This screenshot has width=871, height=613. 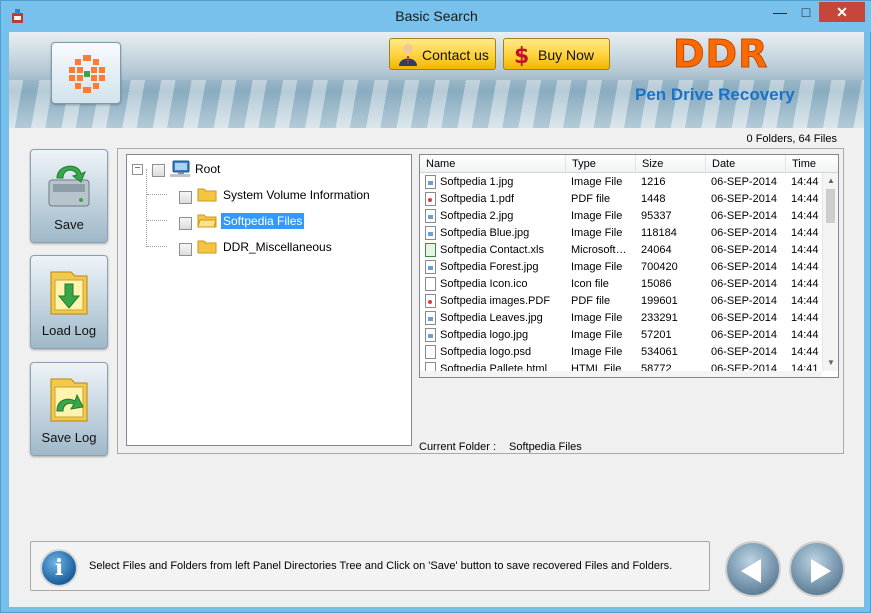 I want to click on file-name-cell: Softpedia logo.jpg, so click(x=484, y=335).